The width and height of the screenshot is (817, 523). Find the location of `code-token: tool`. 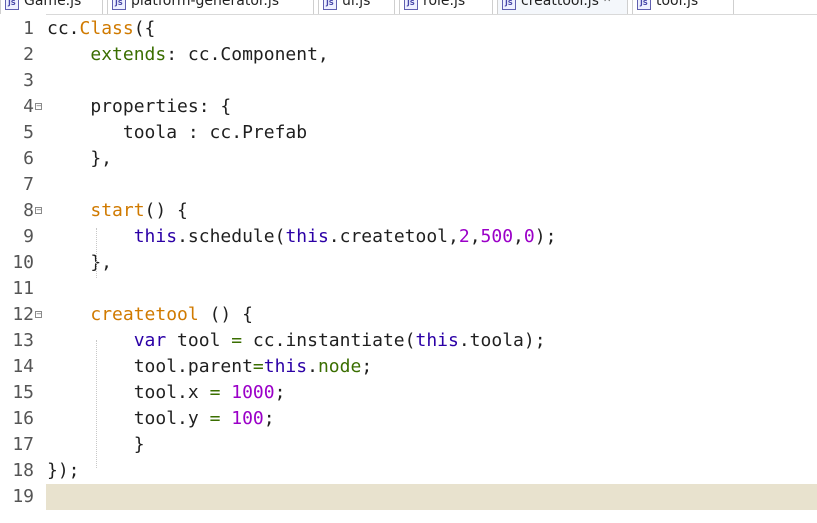

code-token: tool is located at coordinates (199, 340).